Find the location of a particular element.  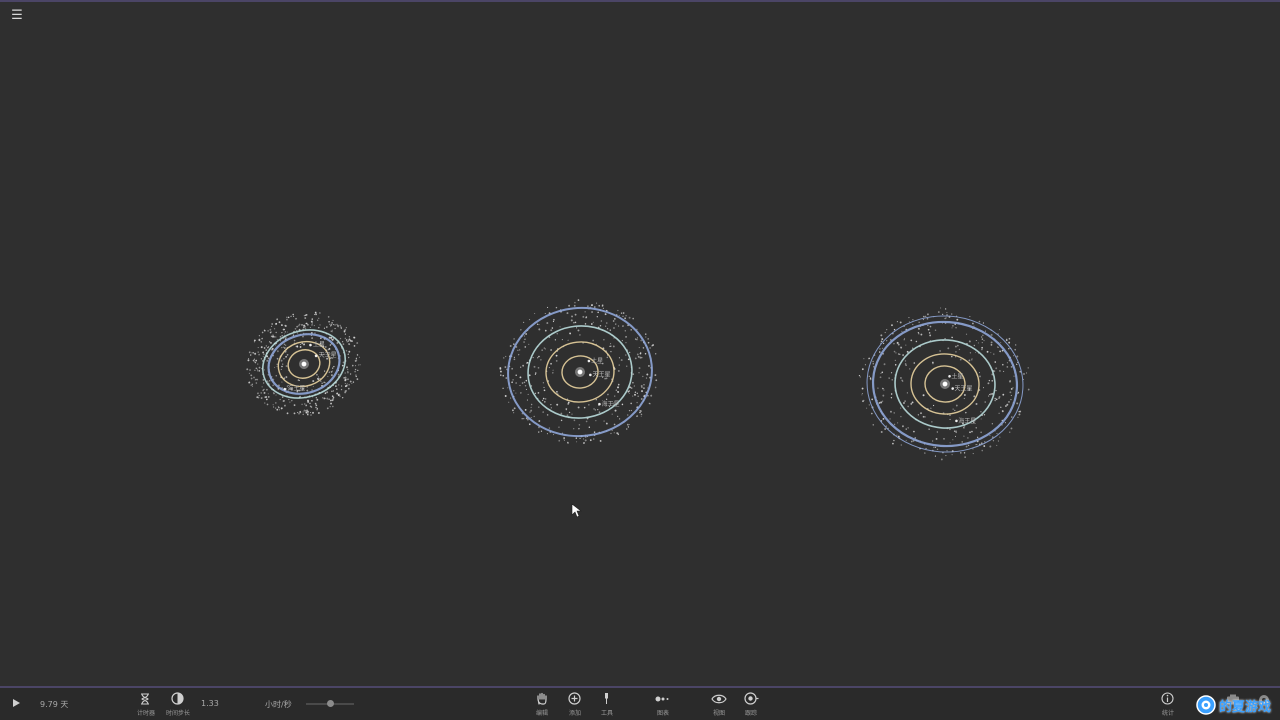

tools-button is located at coordinates (606, 698).